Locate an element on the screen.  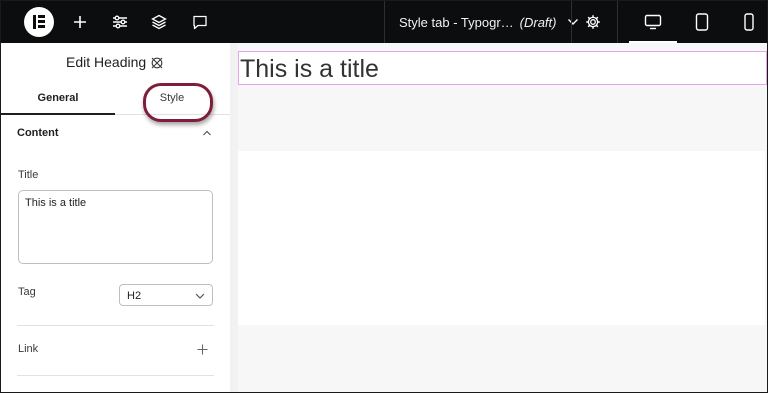
panel-scroll-strip is located at coordinates (234, 217).